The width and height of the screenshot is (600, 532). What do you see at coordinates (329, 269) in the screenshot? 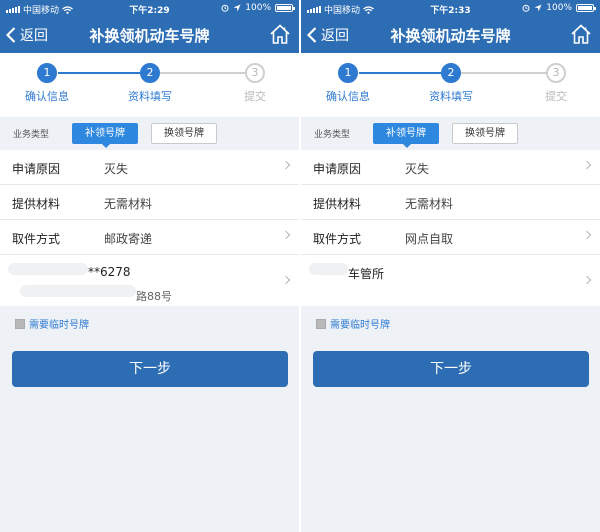
I see `redacted-location` at bounding box center [329, 269].